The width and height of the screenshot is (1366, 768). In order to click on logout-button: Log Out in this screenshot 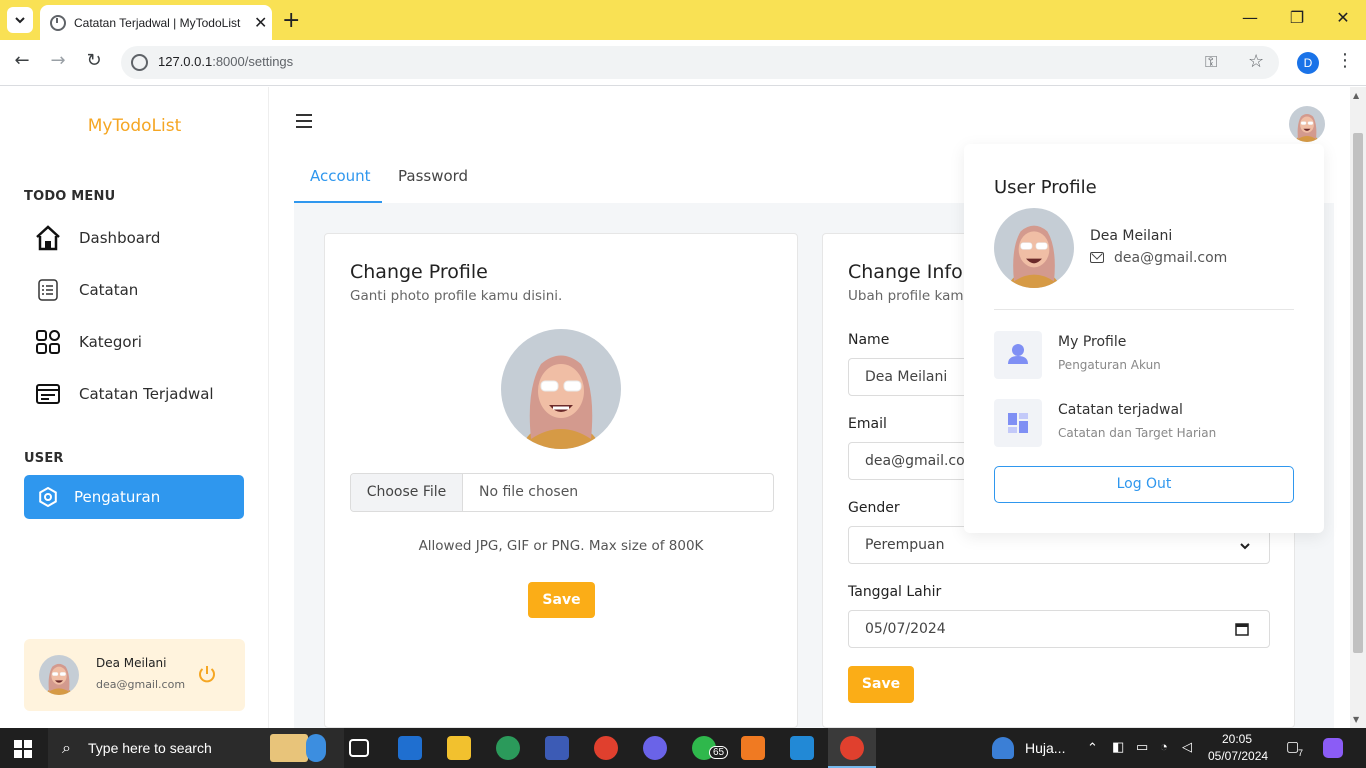, I will do `click(1144, 484)`.